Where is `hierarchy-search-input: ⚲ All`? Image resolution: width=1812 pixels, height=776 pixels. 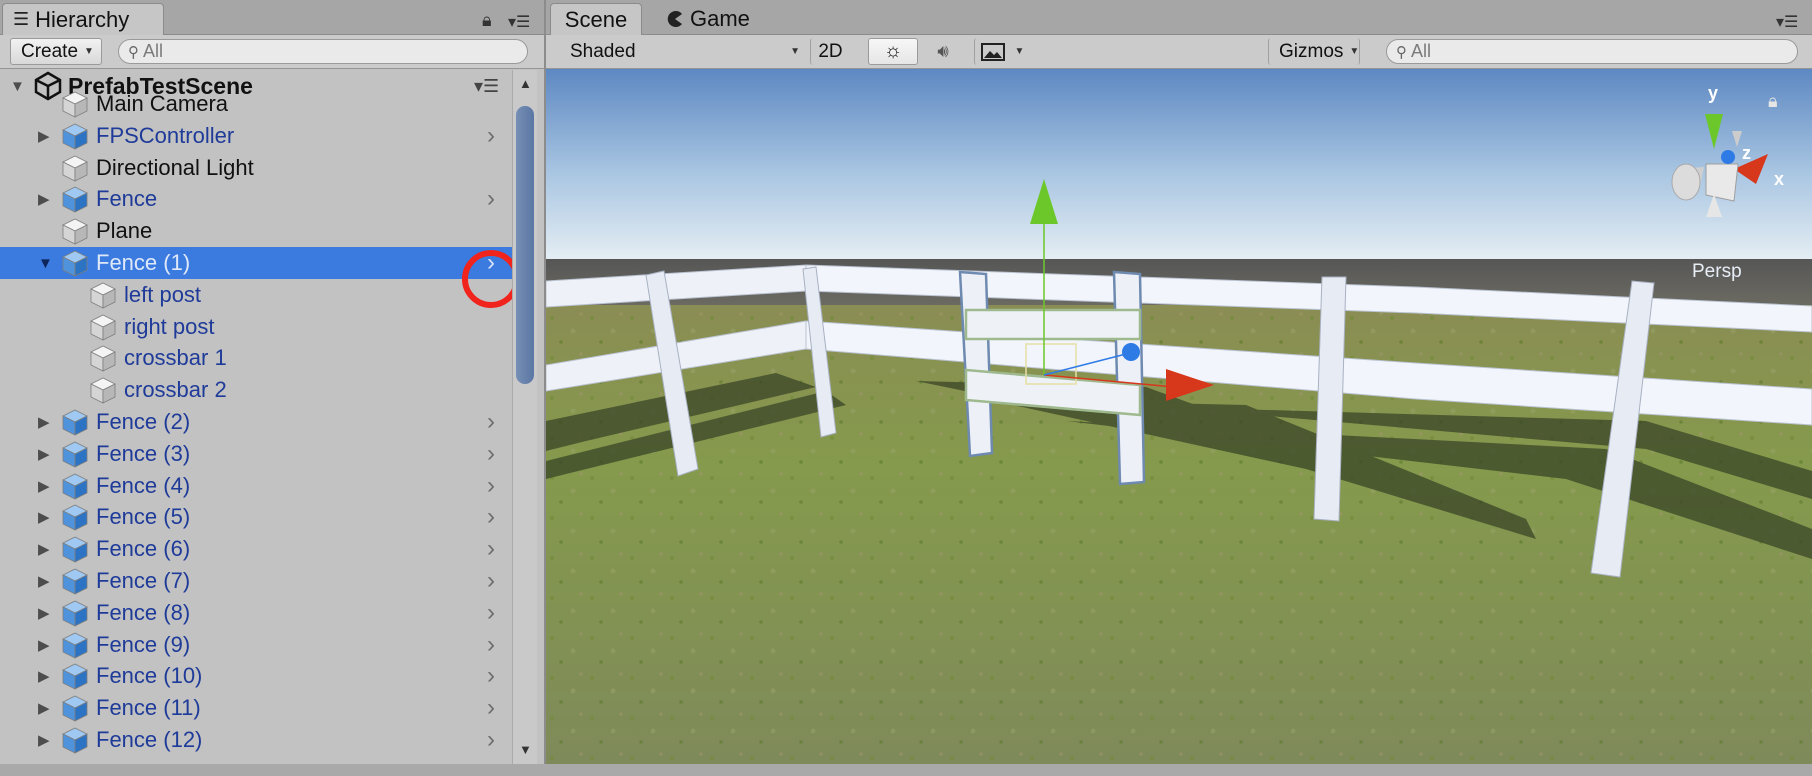 hierarchy-search-input: ⚲ All is located at coordinates (323, 51).